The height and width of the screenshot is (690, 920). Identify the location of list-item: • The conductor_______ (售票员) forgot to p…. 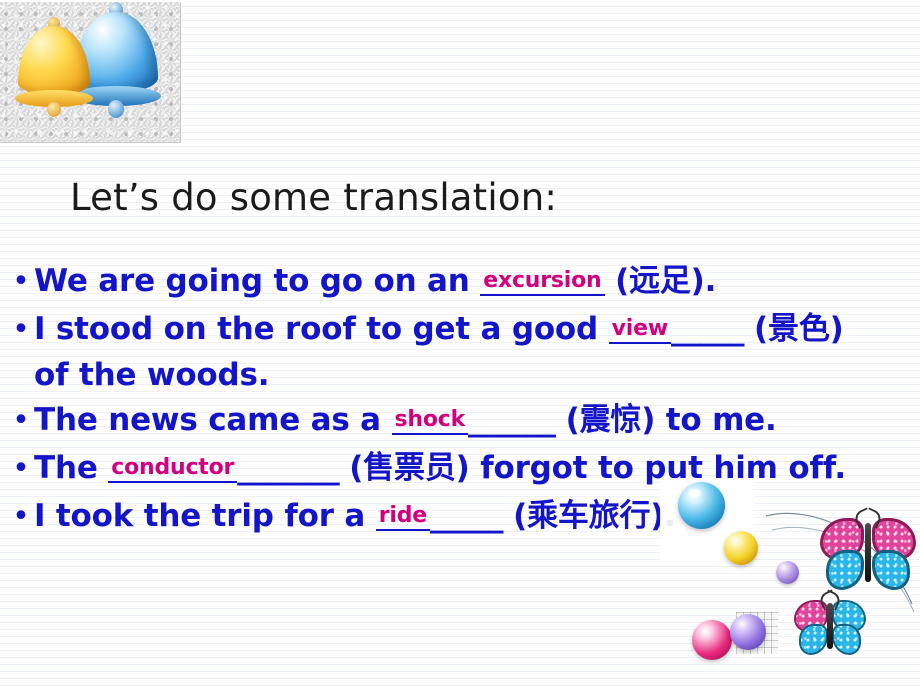
(461, 470).